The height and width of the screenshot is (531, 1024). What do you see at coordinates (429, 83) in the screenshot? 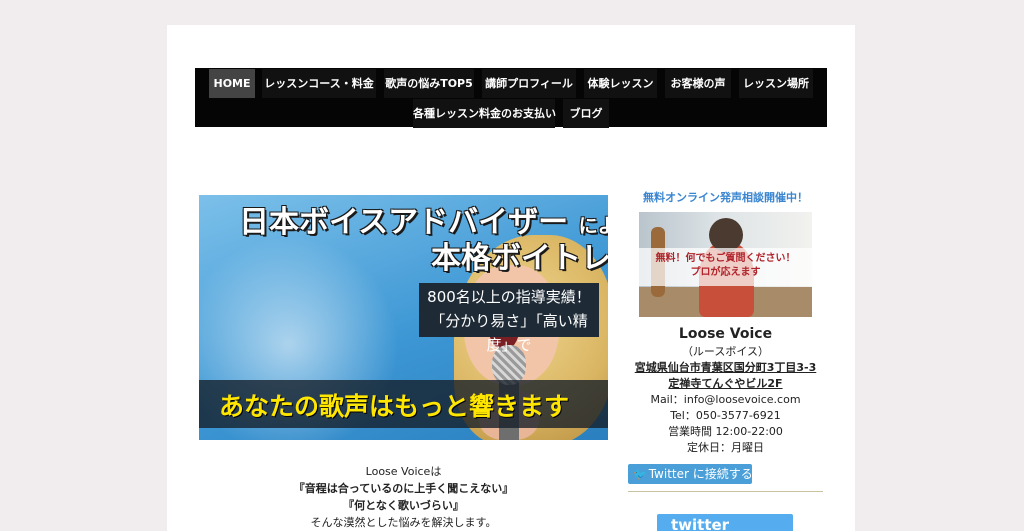
I see `nav-item-top5: 歌声の悩みTOP5` at bounding box center [429, 83].